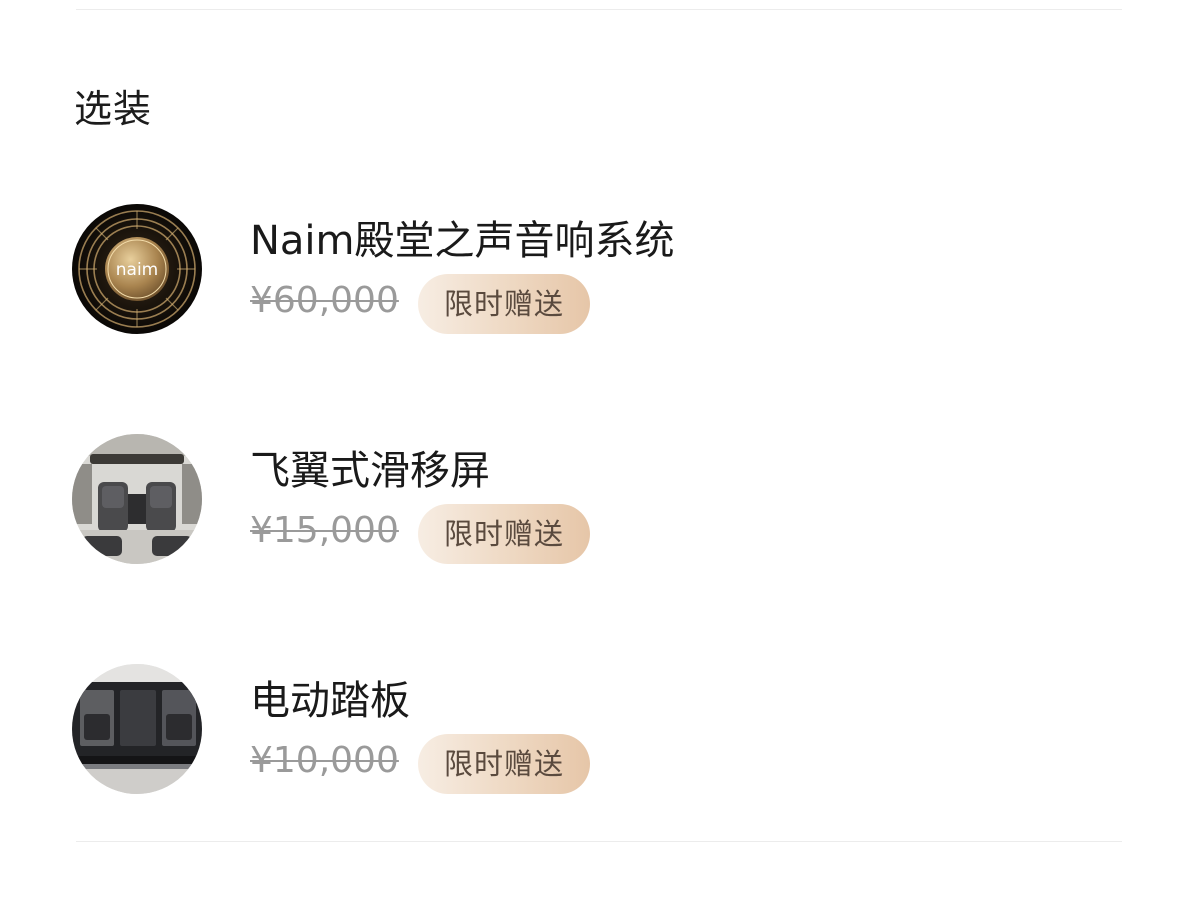 This screenshot has width=1200, height=900. What do you see at coordinates (599, 9) in the screenshot?
I see `top-divider` at bounding box center [599, 9].